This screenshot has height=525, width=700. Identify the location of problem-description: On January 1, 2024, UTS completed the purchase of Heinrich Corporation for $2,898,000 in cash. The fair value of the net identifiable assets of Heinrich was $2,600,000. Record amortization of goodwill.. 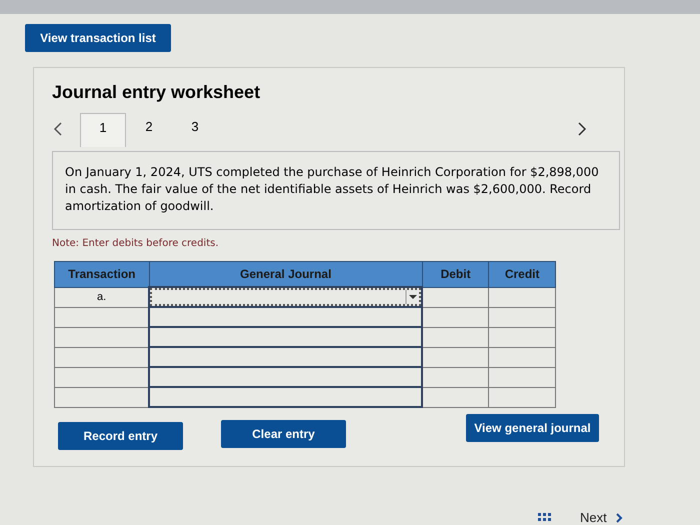
(336, 190).